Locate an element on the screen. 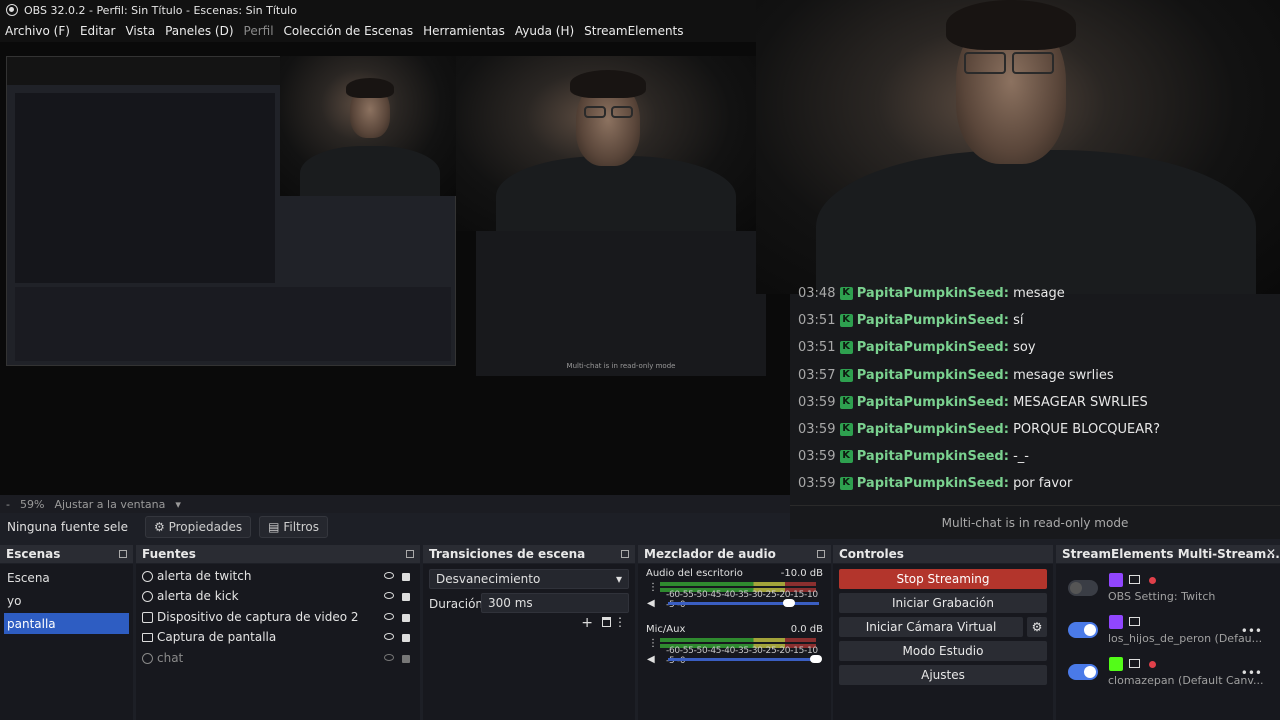 Image resolution: width=1280 pixels, height=720 pixels. menu-docks: Paneles (D) is located at coordinates (199, 31).